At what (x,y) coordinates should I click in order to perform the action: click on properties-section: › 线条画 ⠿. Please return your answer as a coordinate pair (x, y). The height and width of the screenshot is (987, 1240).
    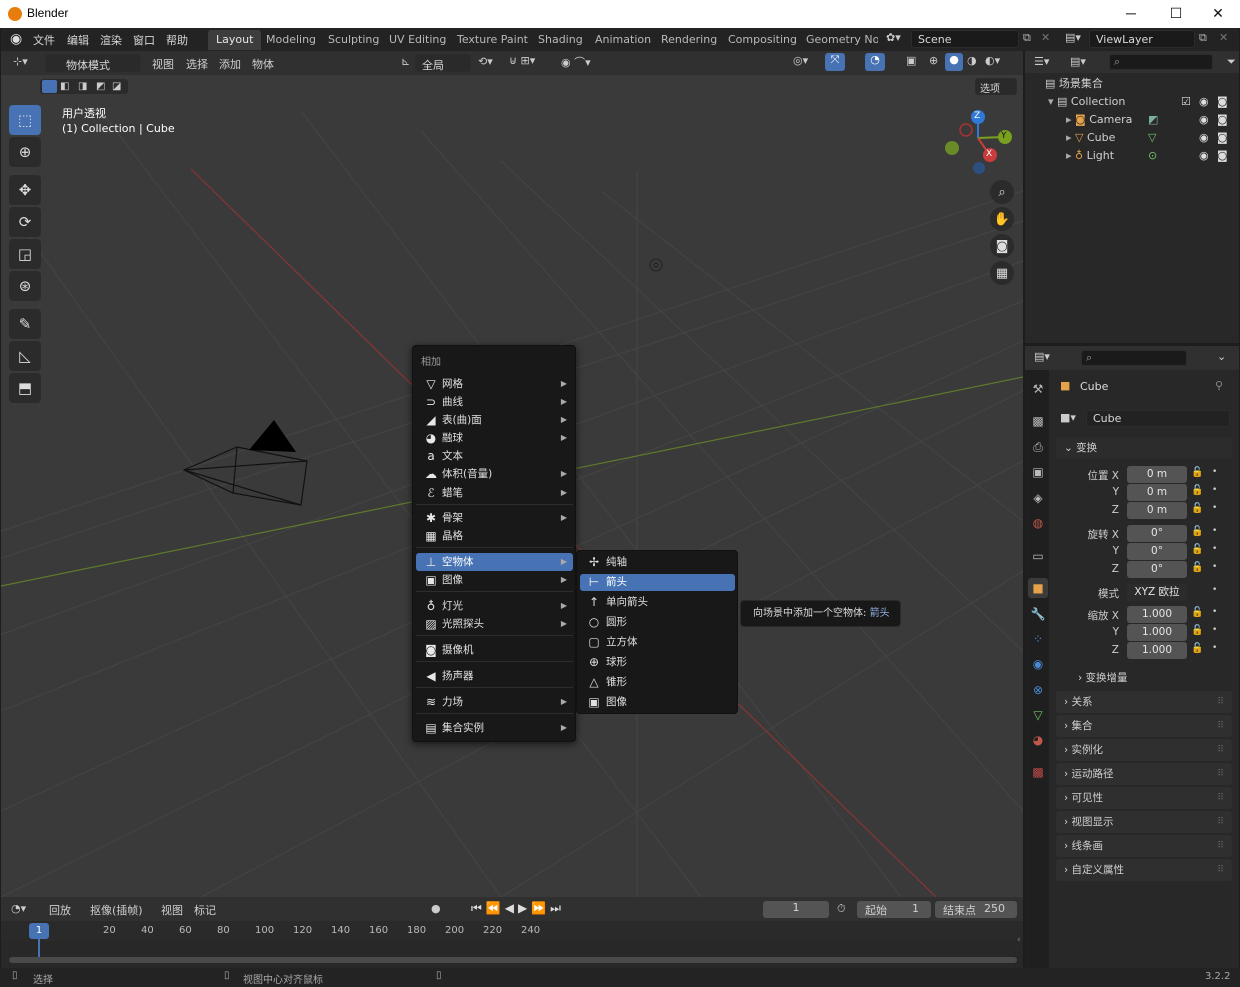
    Looking at the image, I should click on (1144, 846).